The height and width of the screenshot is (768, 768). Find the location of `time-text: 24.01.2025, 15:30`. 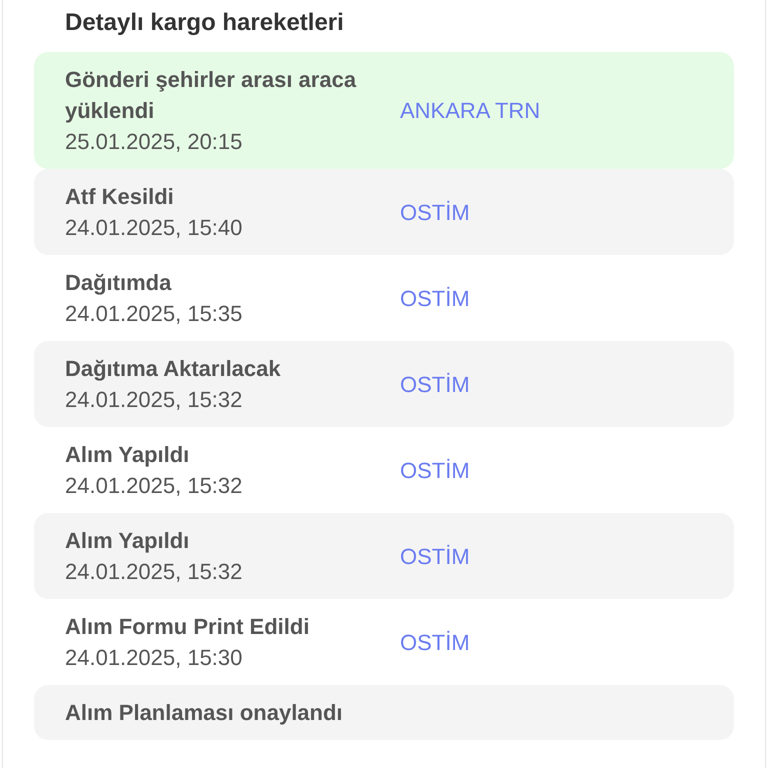

time-text: 24.01.2025, 15:30 is located at coordinates (154, 658).